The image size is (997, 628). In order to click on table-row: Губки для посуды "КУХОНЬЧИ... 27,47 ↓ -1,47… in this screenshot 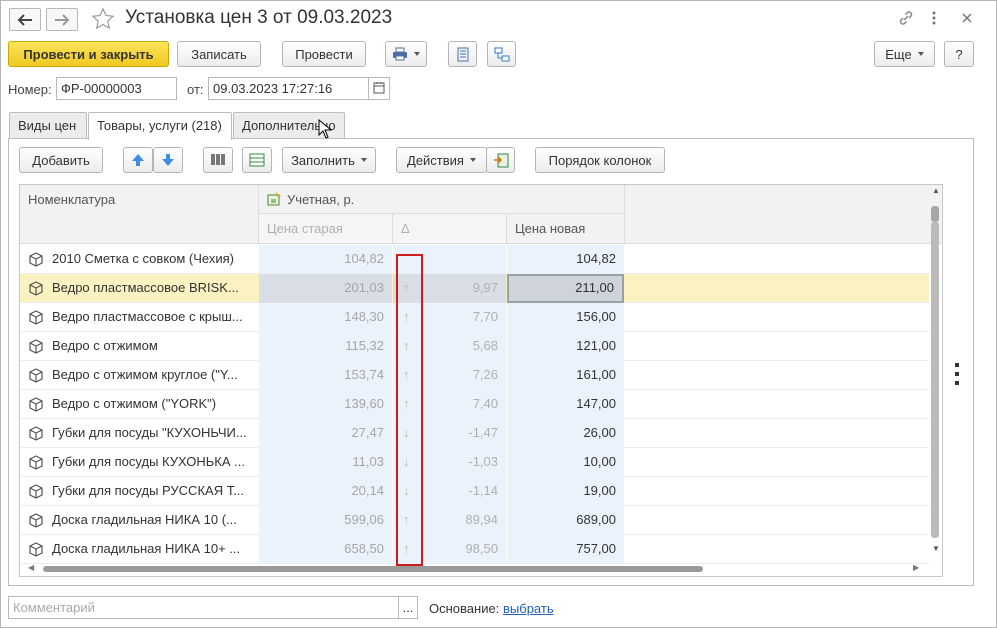, I will do `click(474, 433)`.